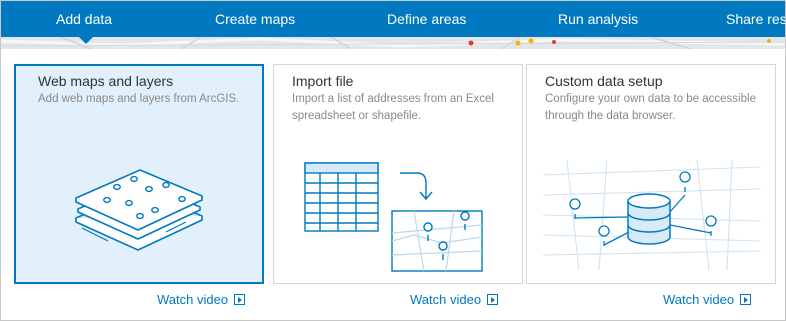 The image size is (786, 321). What do you see at coordinates (393, 43) in the screenshot?
I see `background-map-strip` at bounding box center [393, 43].